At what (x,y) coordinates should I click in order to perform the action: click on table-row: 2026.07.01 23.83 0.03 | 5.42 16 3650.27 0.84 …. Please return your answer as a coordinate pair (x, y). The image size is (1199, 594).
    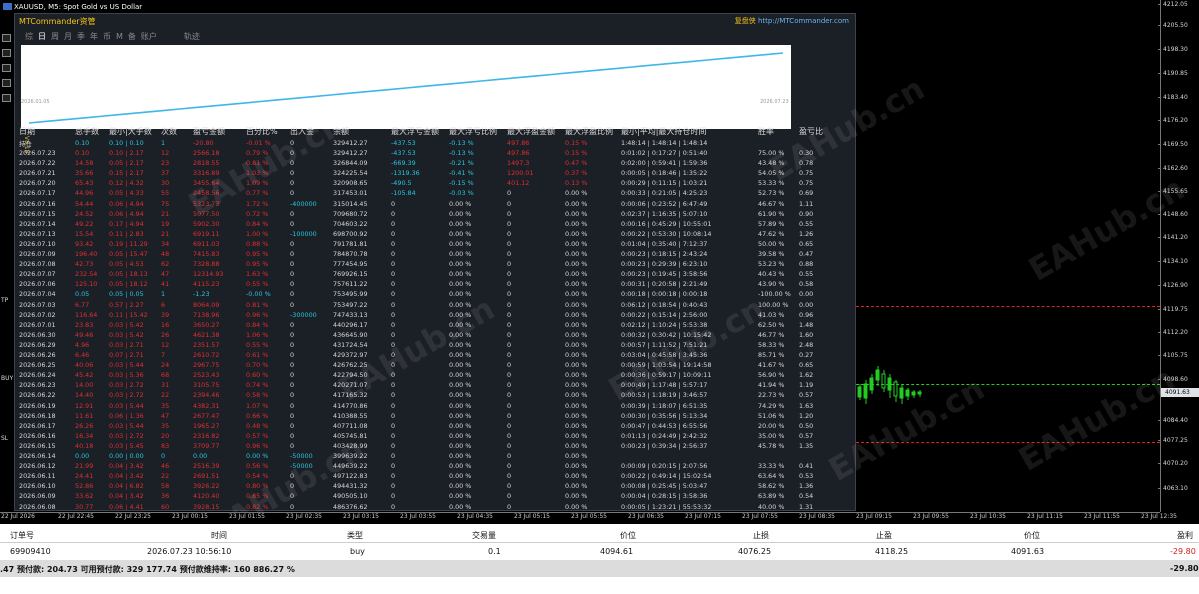
    Looking at the image, I should click on (430, 325).